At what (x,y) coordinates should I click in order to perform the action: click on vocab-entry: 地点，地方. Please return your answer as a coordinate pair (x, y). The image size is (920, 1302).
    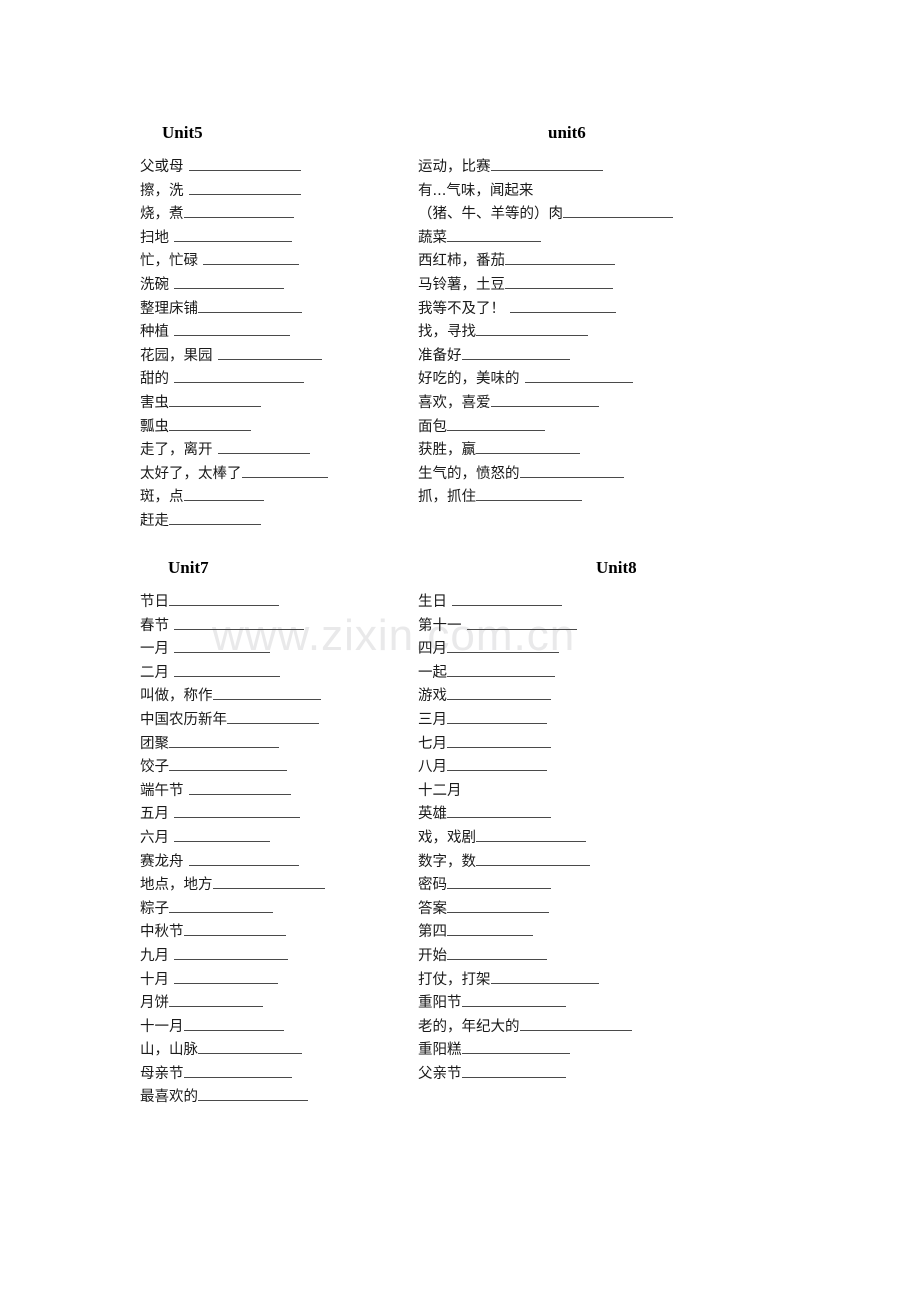
    Looking at the image, I should click on (290, 886).